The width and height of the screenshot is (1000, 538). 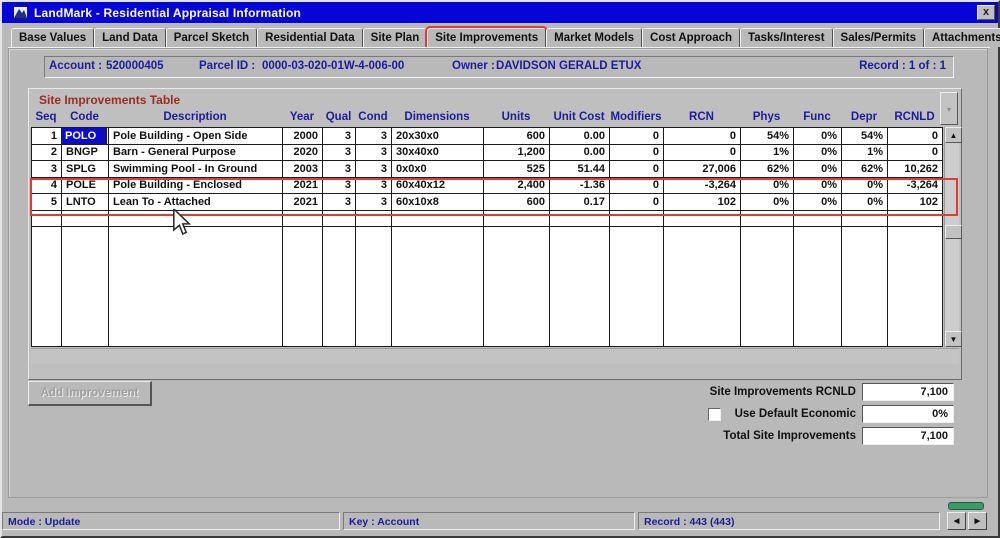 What do you see at coordinates (395, 37) in the screenshot?
I see `tab-site-plan: Site Plan` at bounding box center [395, 37].